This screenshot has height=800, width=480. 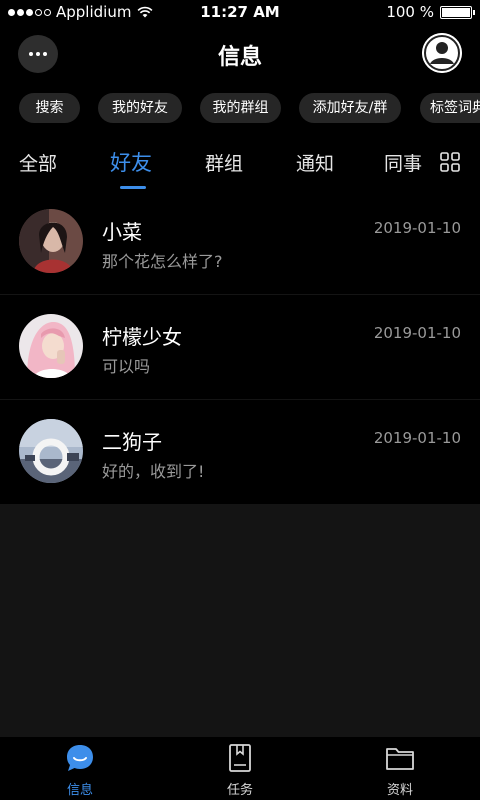 I want to click on page-title: 信息, so click(x=239, y=57).